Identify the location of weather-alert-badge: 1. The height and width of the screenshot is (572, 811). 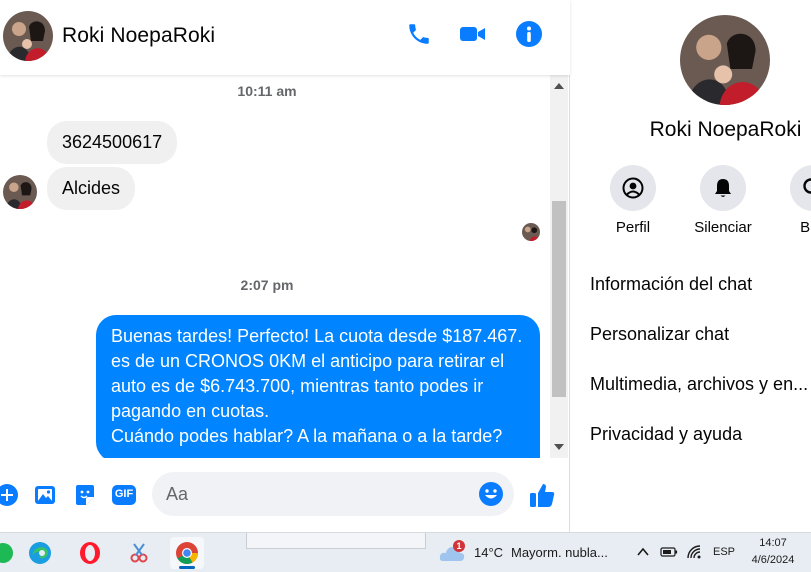
(459, 546).